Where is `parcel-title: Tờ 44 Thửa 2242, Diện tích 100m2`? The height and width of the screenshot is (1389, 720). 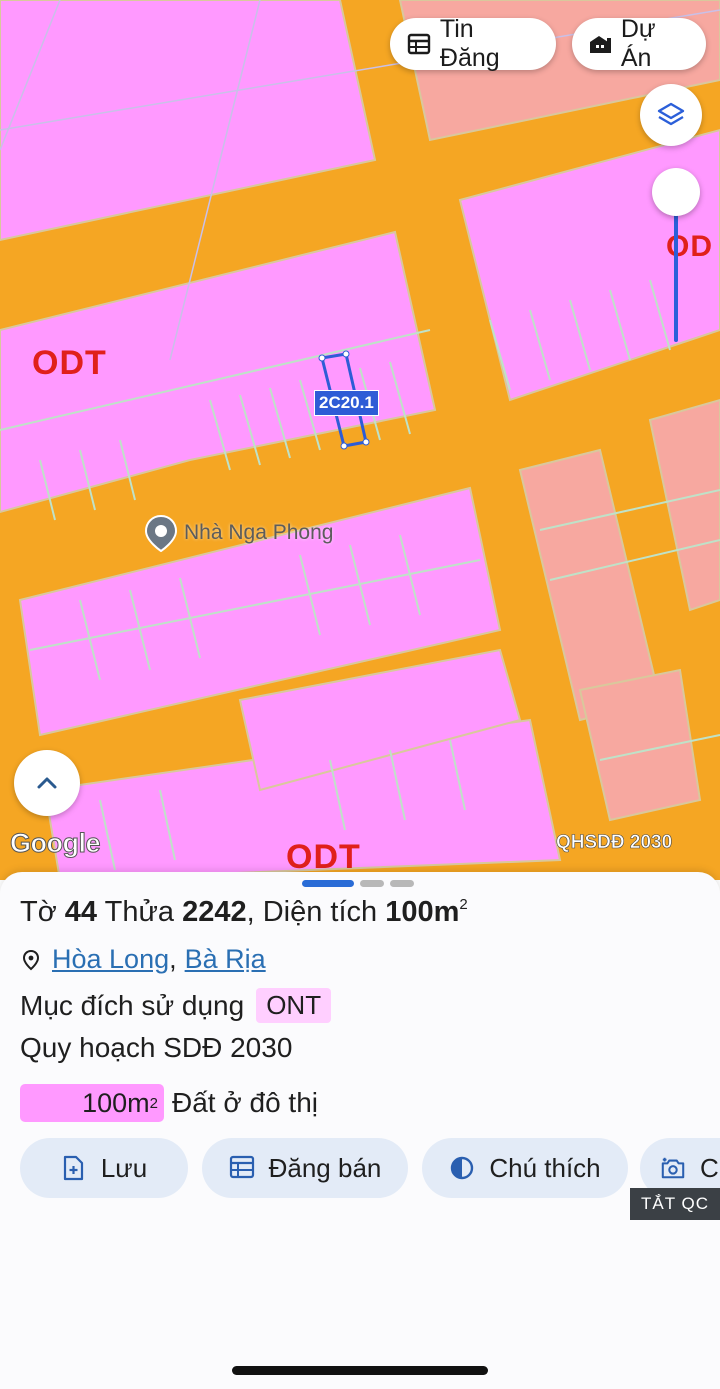 parcel-title: Tờ 44 Thửa 2242, Diện tích 100m2 is located at coordinates (244, 912).